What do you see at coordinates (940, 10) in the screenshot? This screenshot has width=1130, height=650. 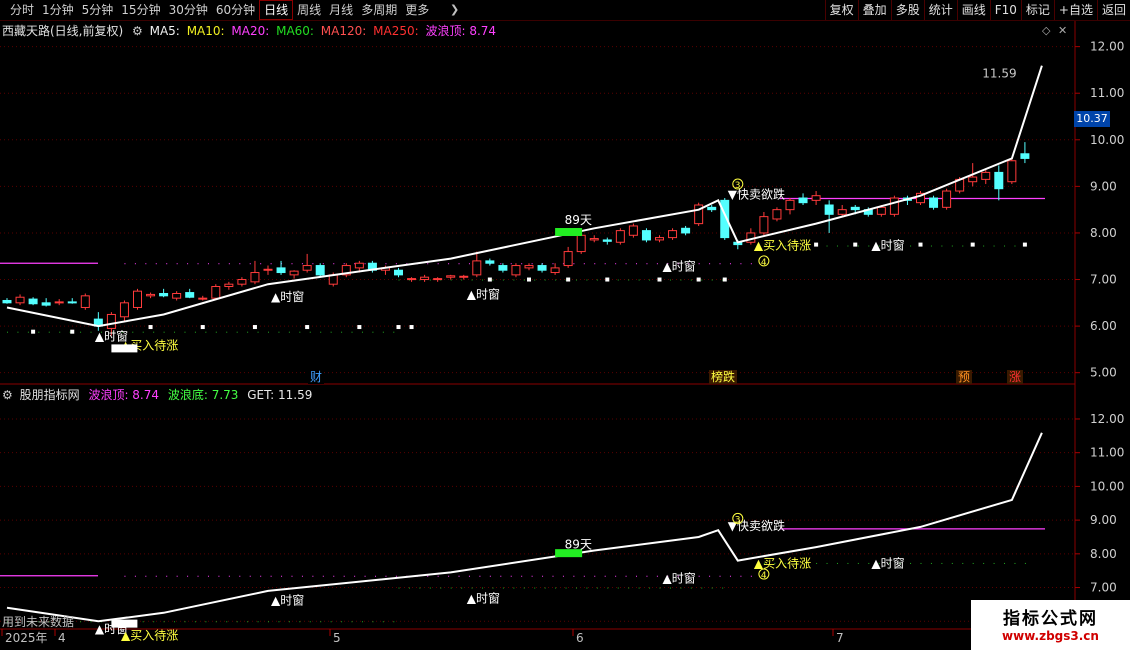 I see `tool-button-3: 统计` at bounding box center [940, 10].